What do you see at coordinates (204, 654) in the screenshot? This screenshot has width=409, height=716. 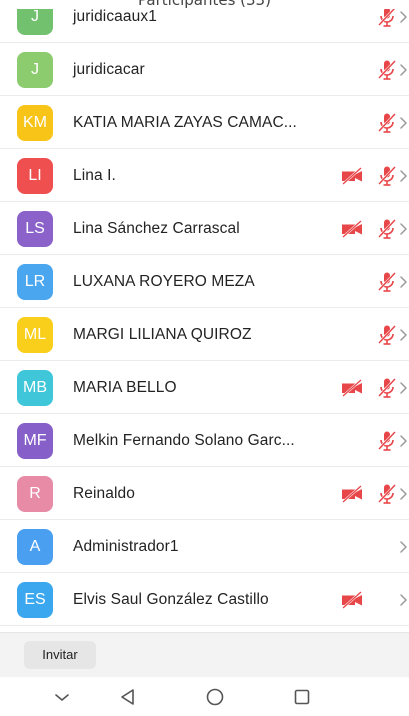 I see `footer-bar: Invitar` at bounding box center [204, 654].